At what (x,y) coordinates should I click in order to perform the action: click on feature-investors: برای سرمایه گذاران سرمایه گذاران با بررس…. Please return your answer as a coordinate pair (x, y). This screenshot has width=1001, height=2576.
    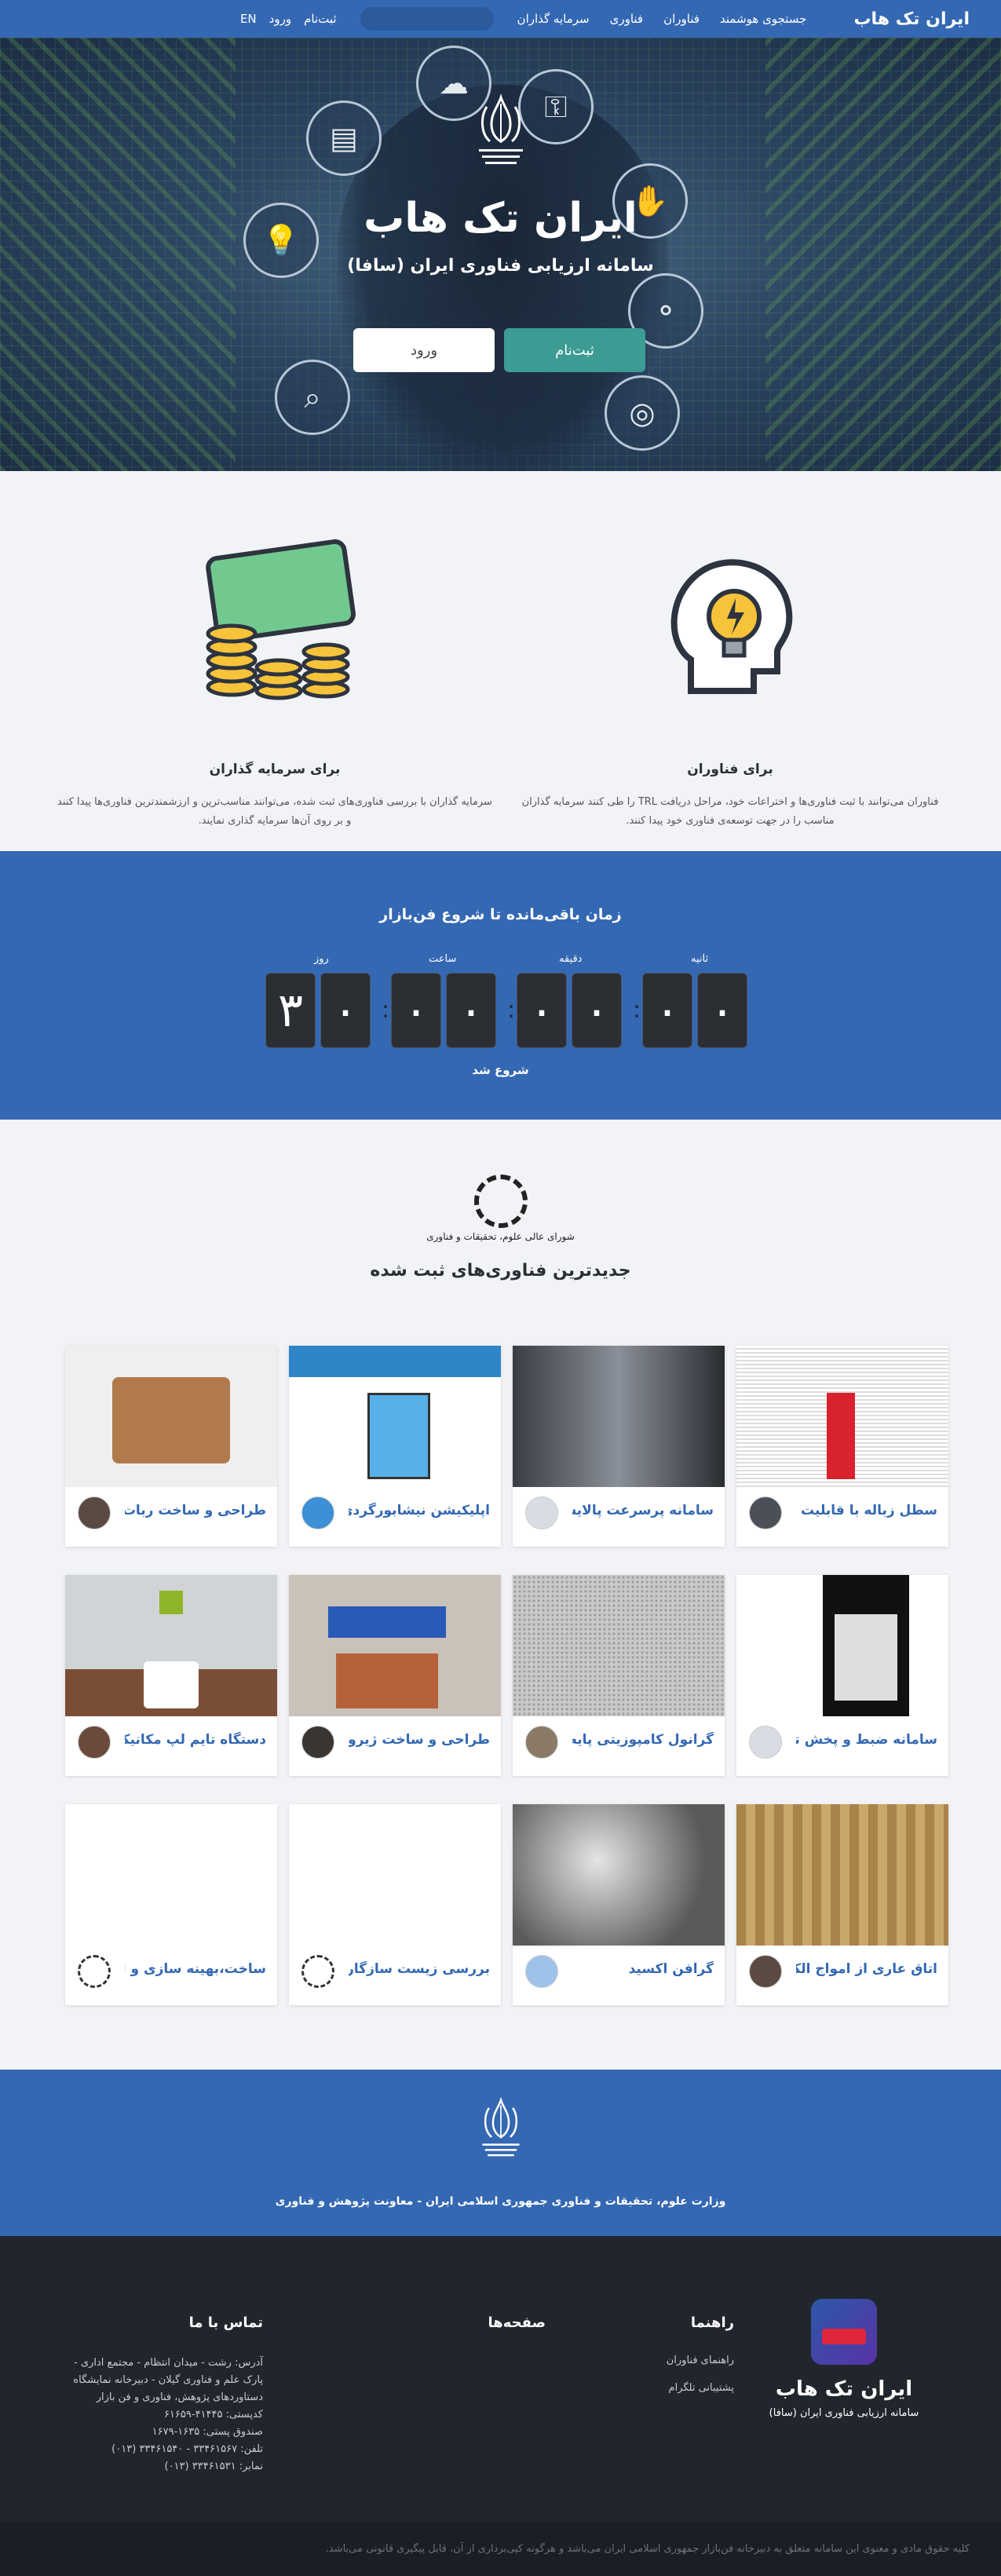
    Looking at the image, I should click on (275, 682).